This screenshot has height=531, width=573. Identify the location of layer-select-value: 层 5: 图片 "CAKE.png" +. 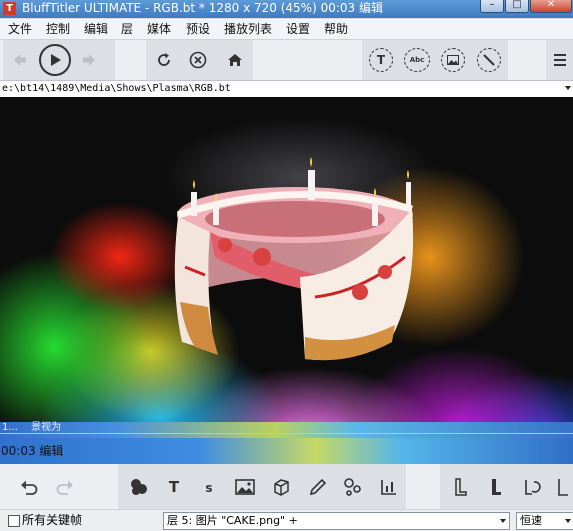
(232, 520).